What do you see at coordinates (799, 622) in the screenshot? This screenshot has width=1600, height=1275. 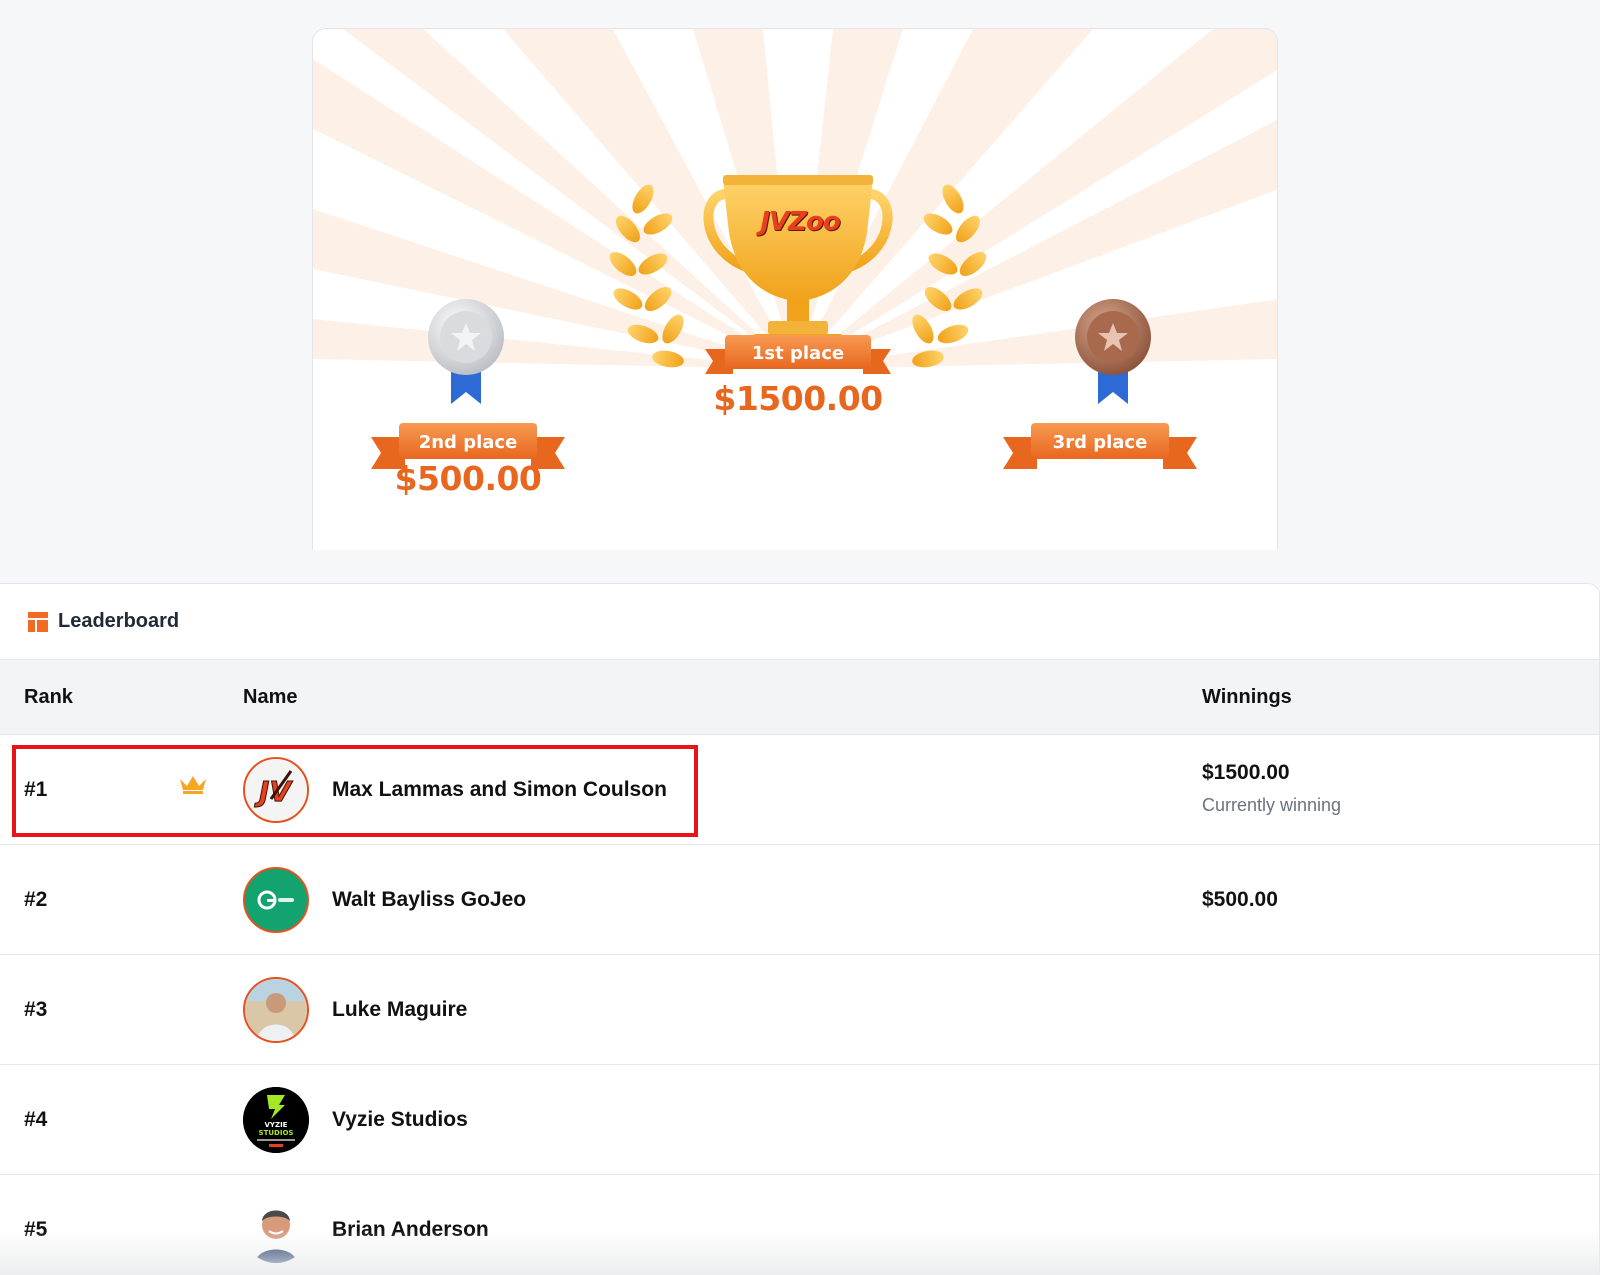 I see `leaderboard-header: Leaderboard` at bounding box center [799, 622].